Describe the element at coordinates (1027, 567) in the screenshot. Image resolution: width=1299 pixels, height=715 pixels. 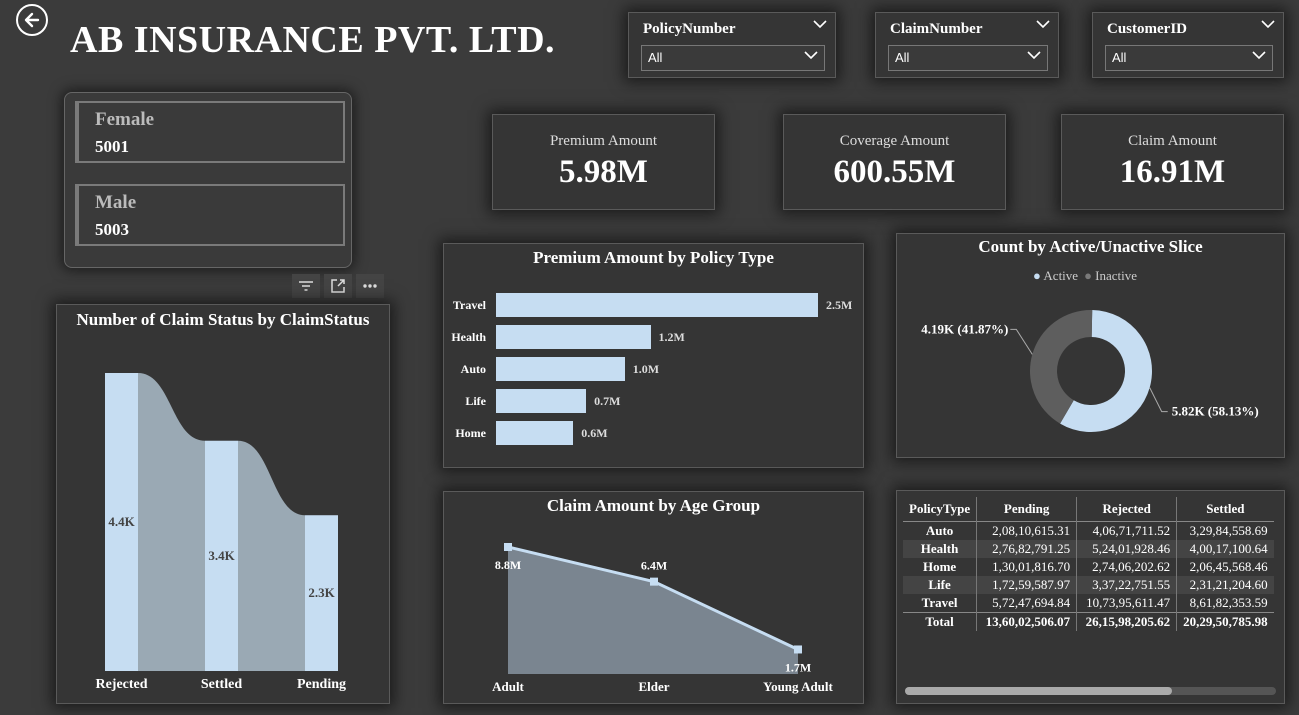
I see `table-cell: 1,30,01,816.70` at that location.